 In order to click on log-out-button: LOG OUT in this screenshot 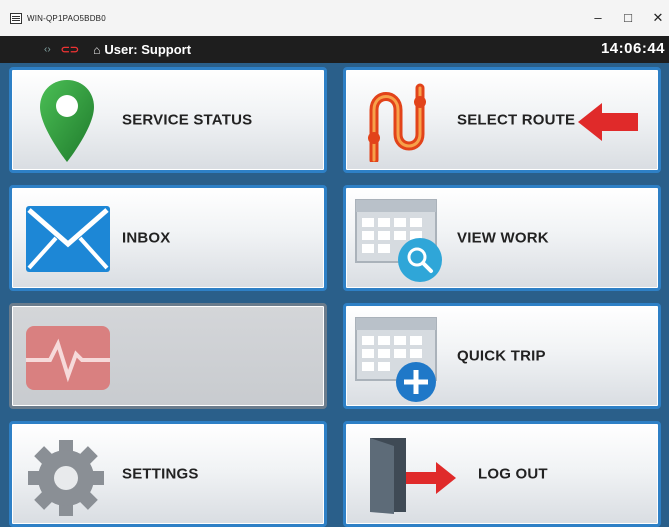, I will do `click(502, 474)`.